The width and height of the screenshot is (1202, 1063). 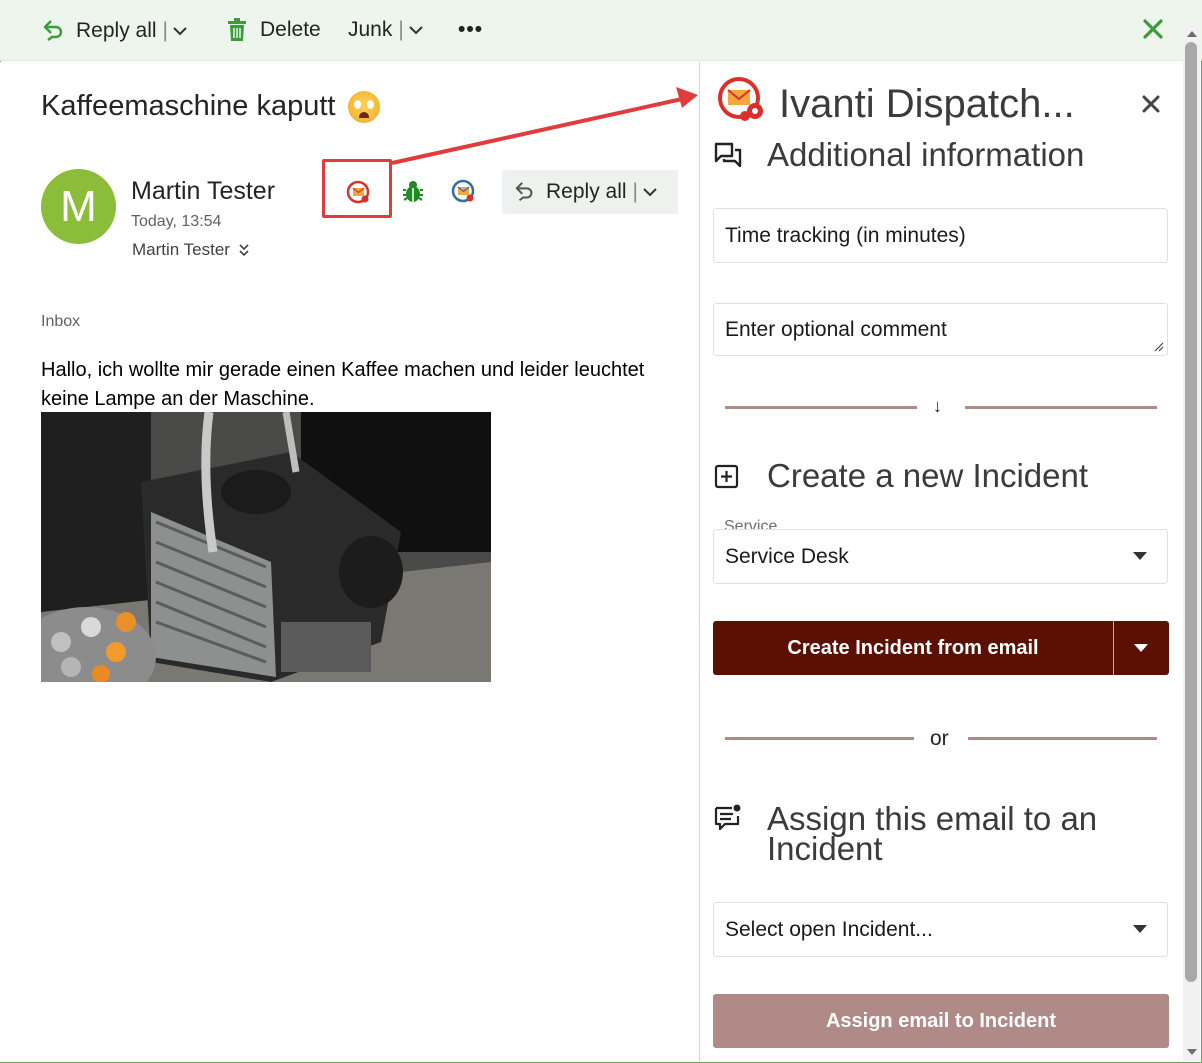 I want to click on avatar: M, so click(x=78, y=206).